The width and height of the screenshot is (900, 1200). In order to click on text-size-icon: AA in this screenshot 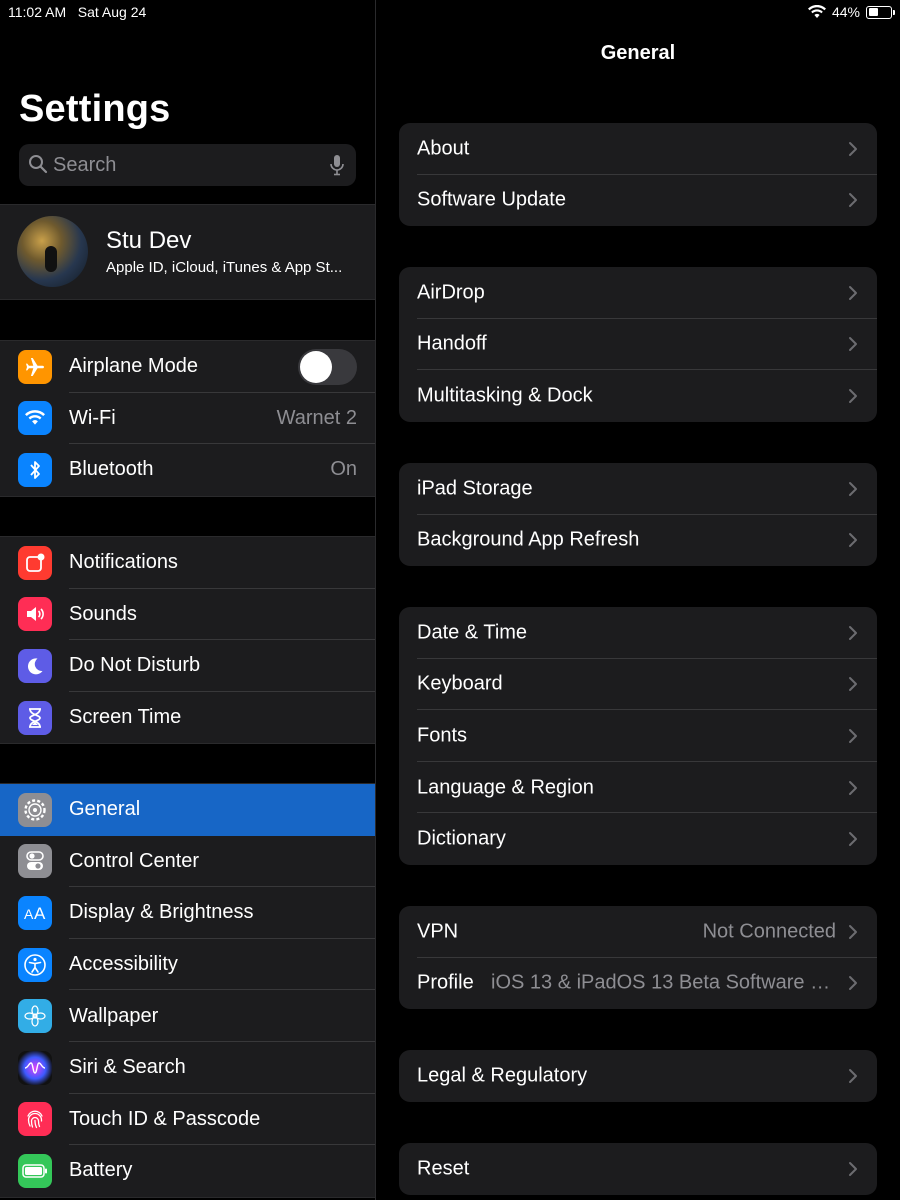, I will do `click(35, 912)`.